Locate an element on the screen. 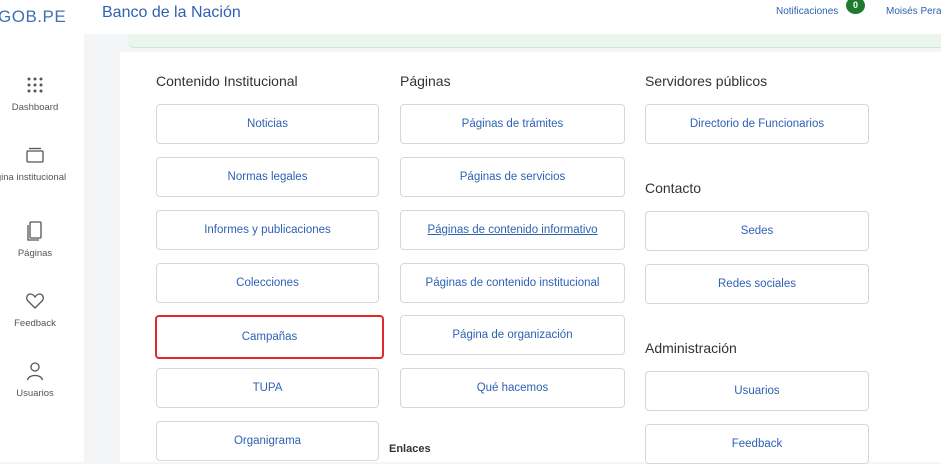  gob-logo: GOB.PE is located at coordinates (33, 17).